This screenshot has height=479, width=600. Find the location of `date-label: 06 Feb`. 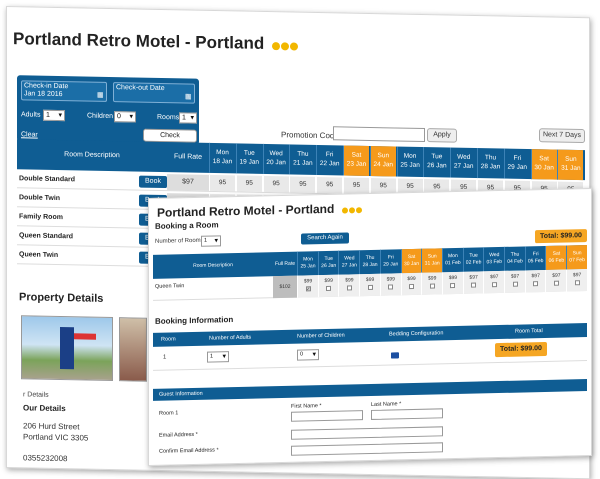

date-label: 06 Feb is located at coordinates (556, 260).